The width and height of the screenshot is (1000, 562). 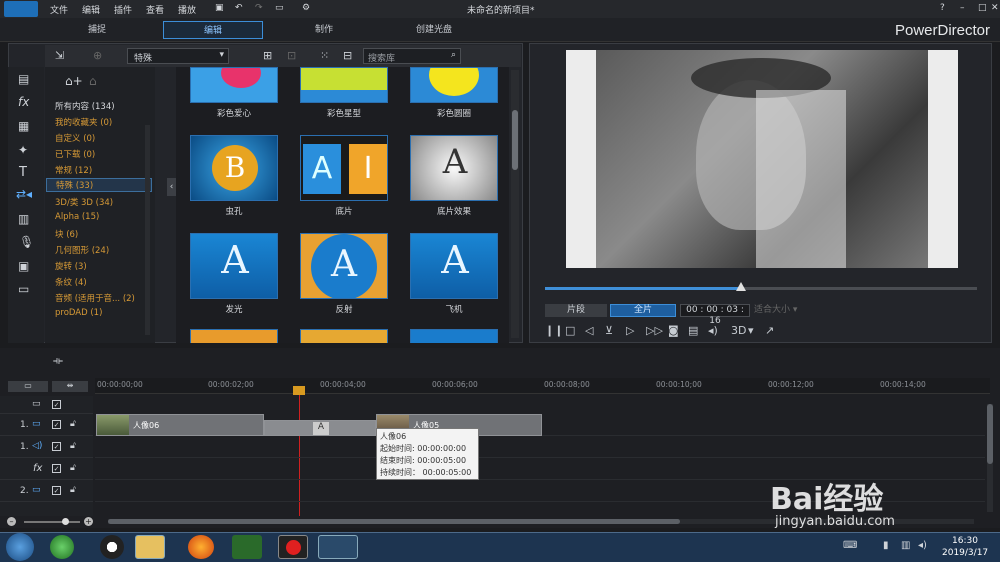 What do you see at coordinates (886, 545) in the screenshot?
I see `device-icon: ▮` at bounding box center [886, 545].